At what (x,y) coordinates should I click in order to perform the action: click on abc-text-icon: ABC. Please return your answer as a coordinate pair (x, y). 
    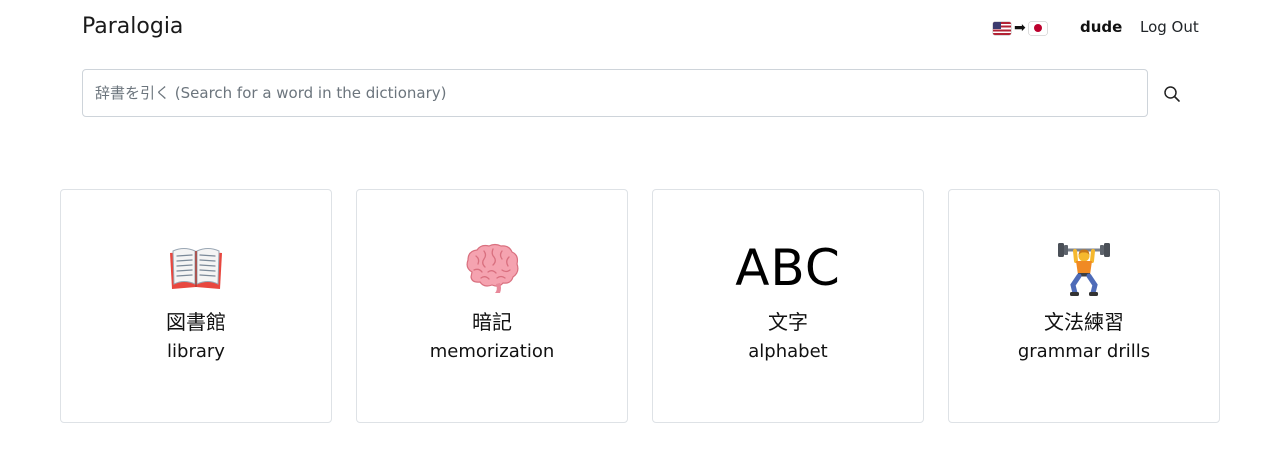
    Looking at the image, I should click on (788, 268).